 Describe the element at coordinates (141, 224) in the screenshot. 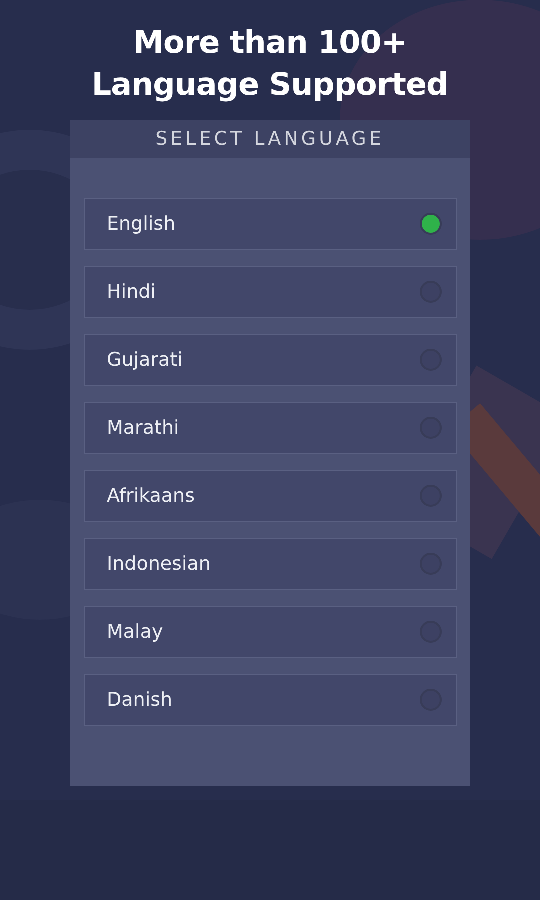

I see `language-name: English` at that location.